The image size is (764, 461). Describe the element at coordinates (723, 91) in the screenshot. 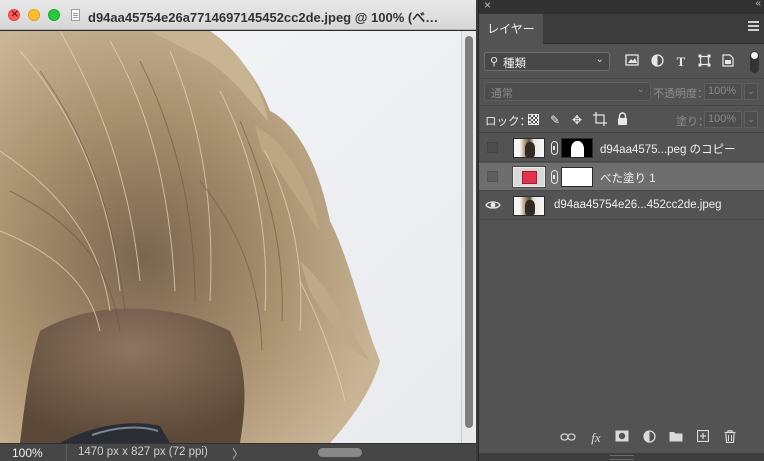

I see `opacity-input: 100%` at that location.